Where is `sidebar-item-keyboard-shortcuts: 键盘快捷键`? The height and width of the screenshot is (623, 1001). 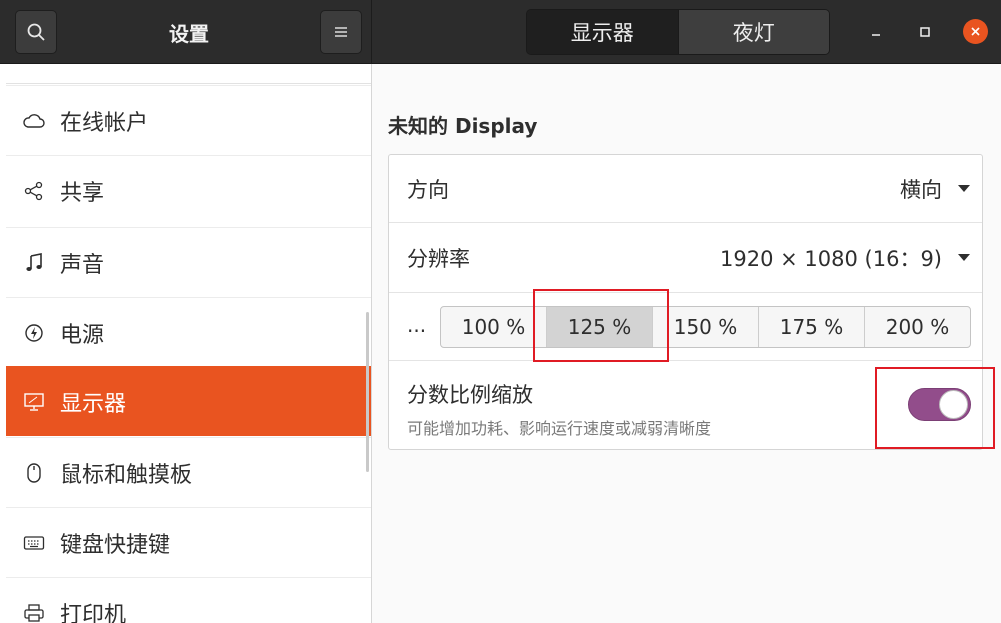 sidebar-item-keyboard-shortcuts: 键盘快捷键 is located at coordinates (188, 542).